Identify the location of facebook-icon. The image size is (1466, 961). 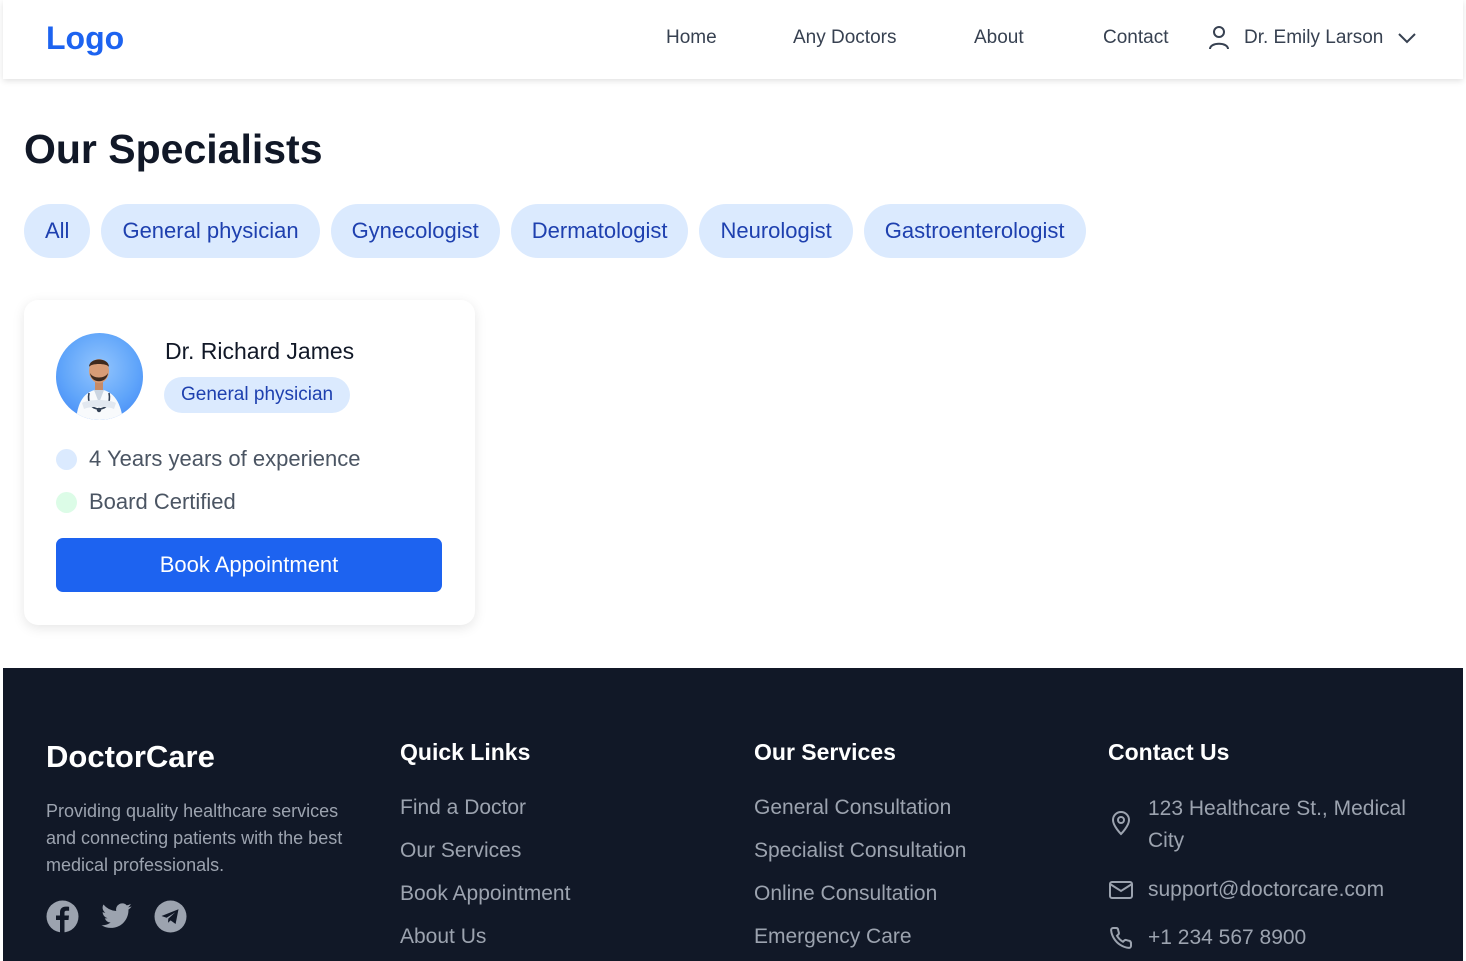
(62, 916).